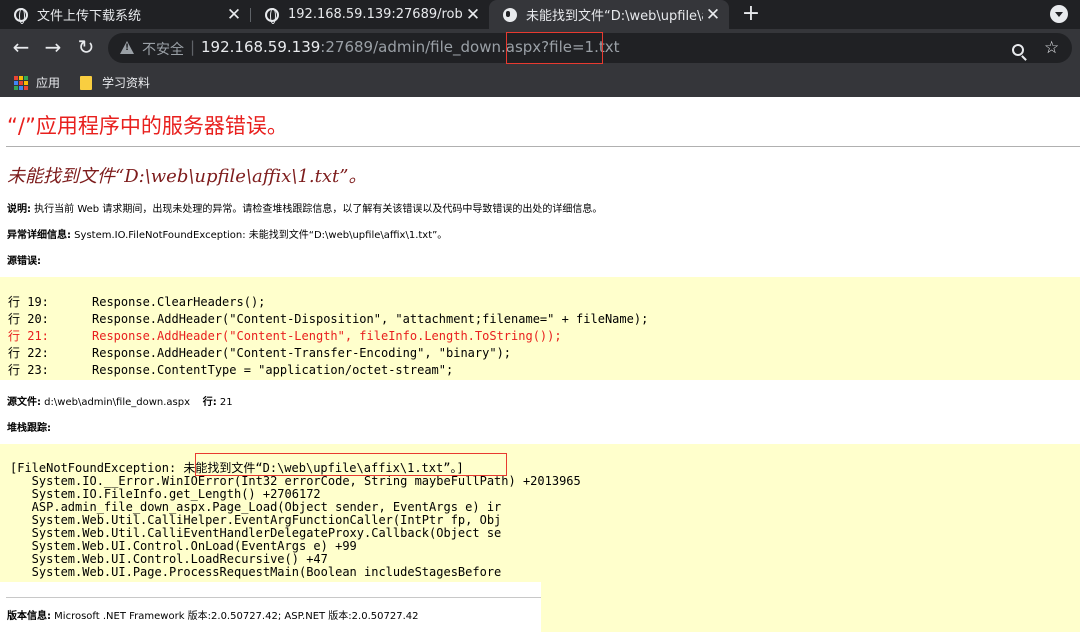 The width and height of the screenshot is (1080, 632). What do you see at coordinates (86, 82) in the screenshot?
I see `folder-icon` at bounding box center [86, 82].